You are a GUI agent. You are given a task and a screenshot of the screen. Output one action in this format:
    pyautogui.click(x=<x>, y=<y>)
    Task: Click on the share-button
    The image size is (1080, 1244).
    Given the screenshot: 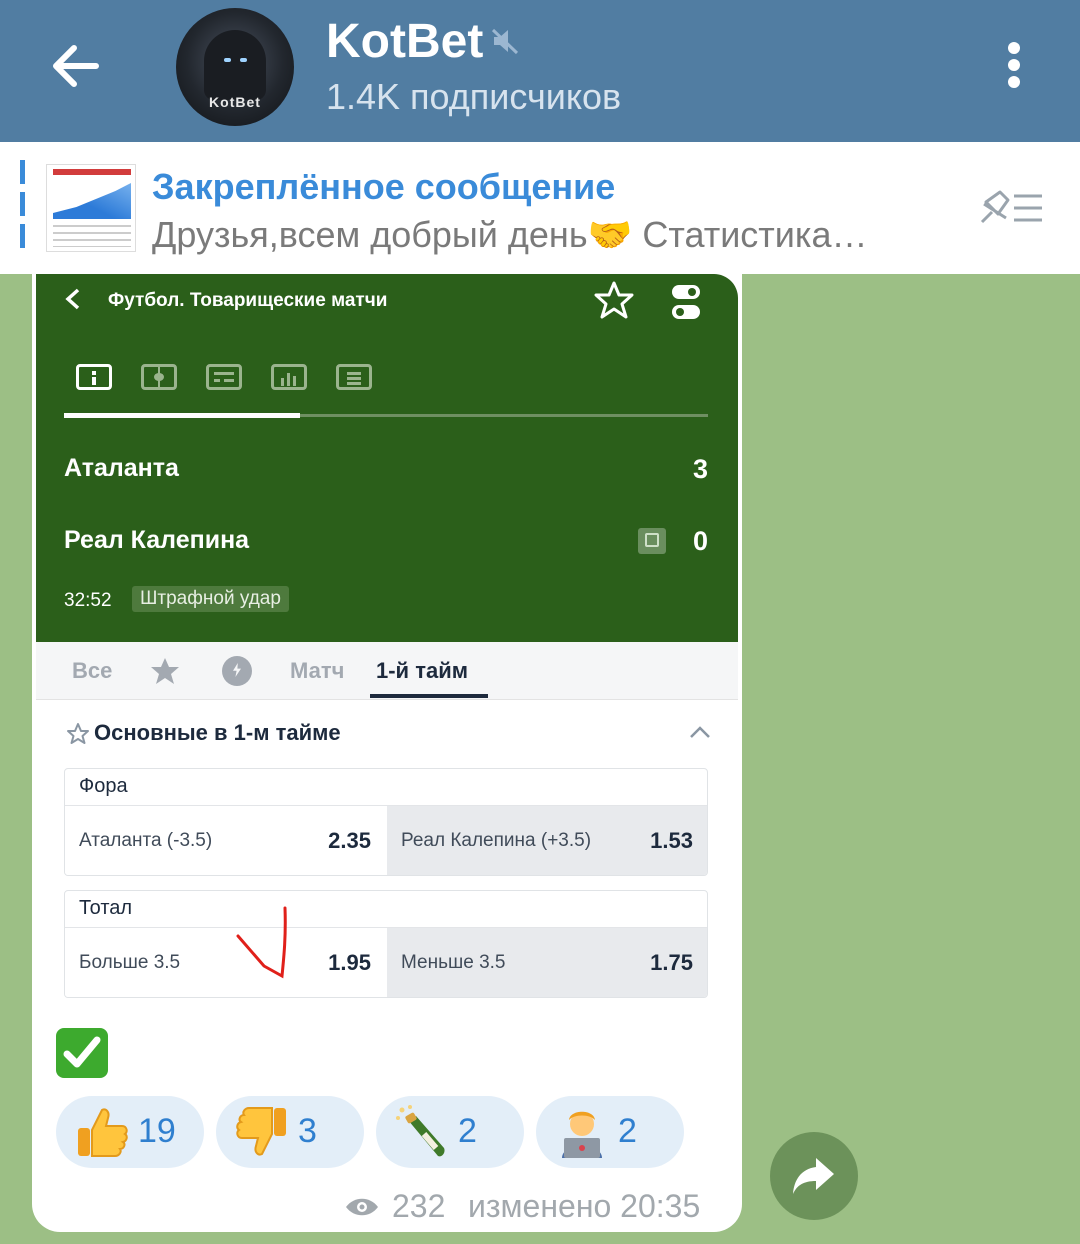 What is the action you would take?
    pyautogui.click(x=814, y=1176)
    